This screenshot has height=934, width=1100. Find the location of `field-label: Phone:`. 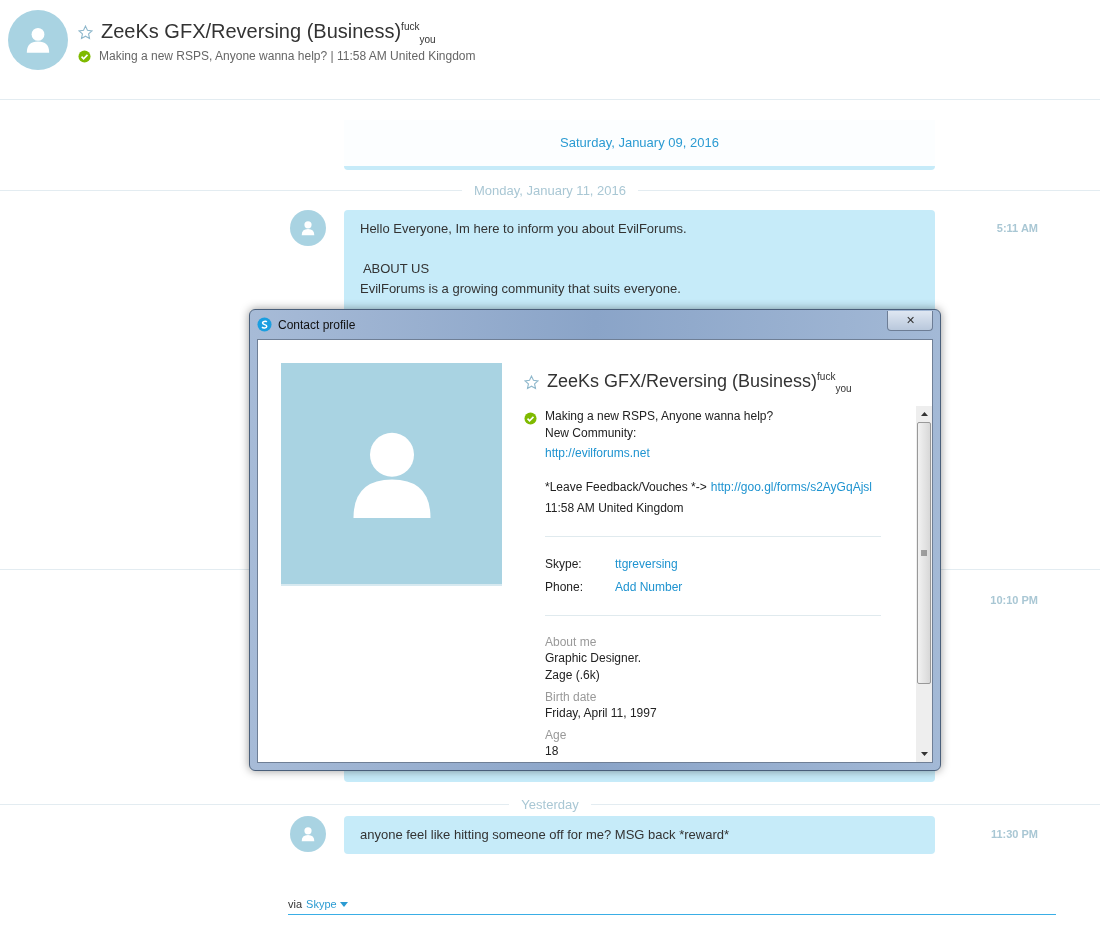

field-label: Phone: is located at coordinates (565, 587).